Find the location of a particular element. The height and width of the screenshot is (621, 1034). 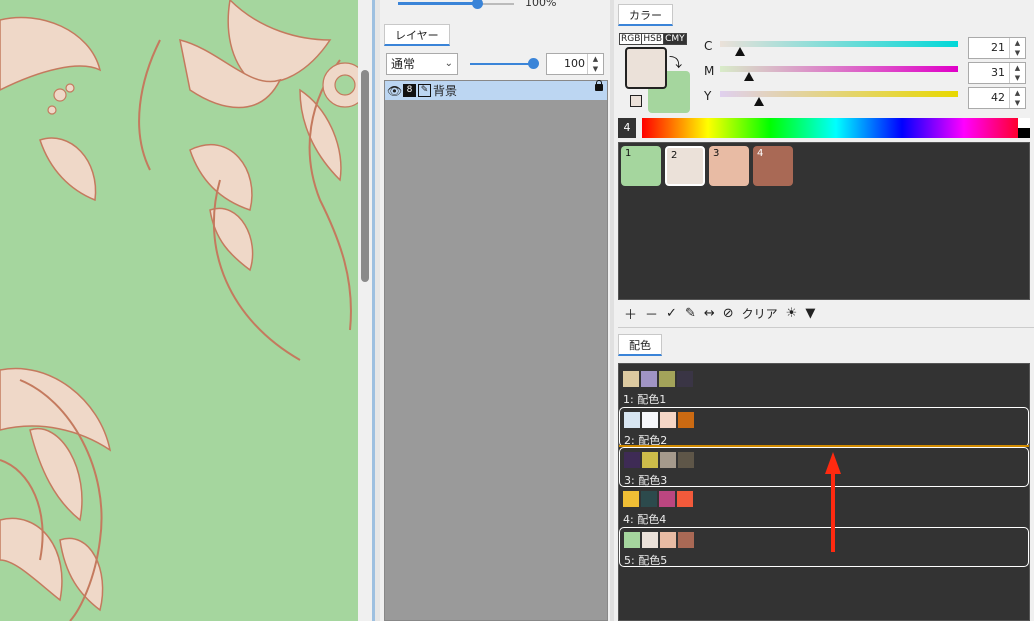

reset-colors-icon is located at coordinates (636, 101).